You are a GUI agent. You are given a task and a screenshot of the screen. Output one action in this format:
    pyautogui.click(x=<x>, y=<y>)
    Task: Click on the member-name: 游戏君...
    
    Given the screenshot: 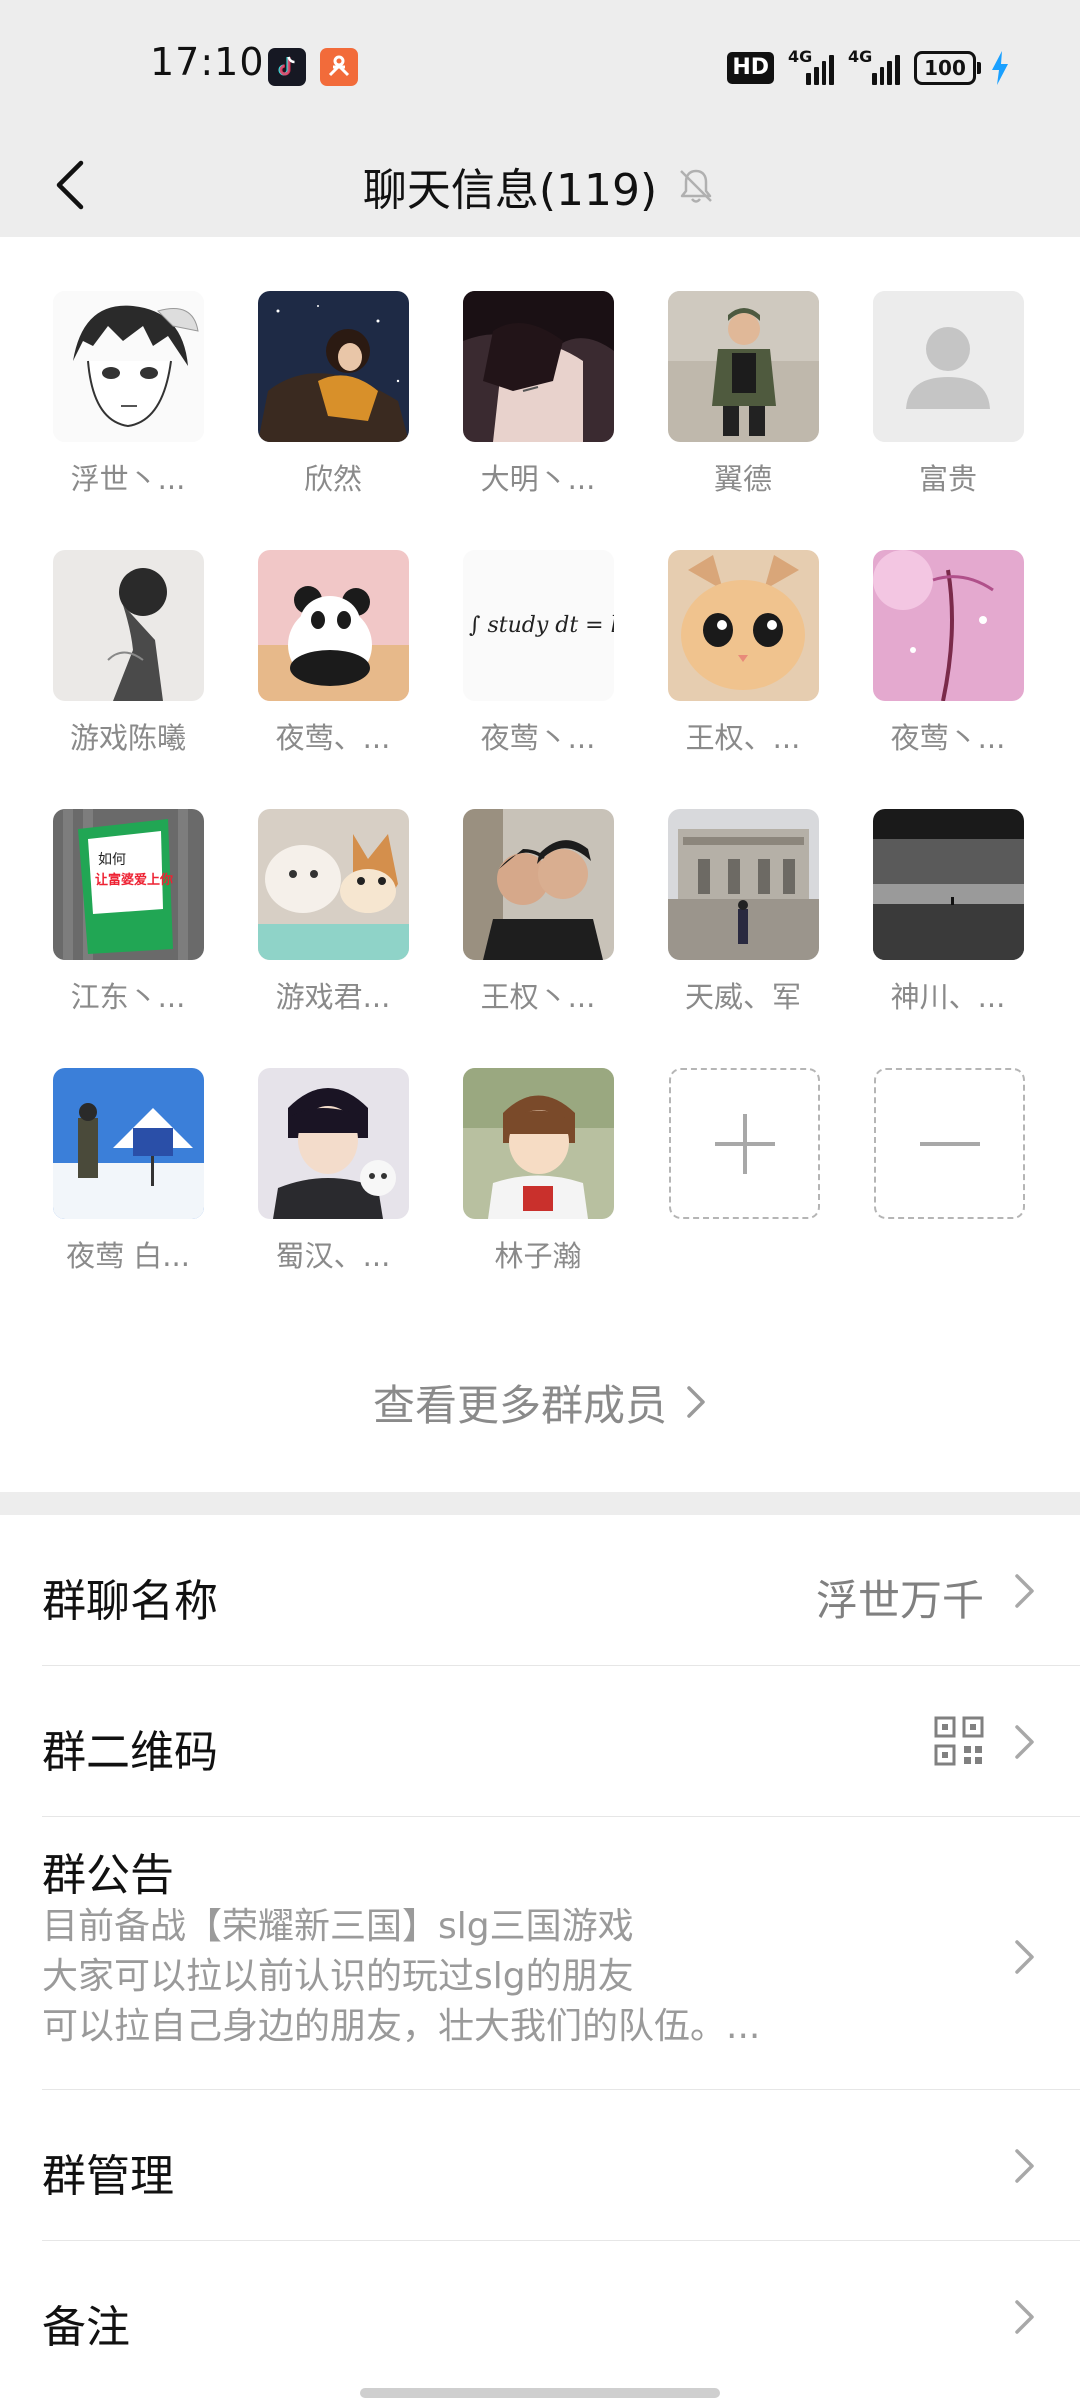 What is the action you would take?
    pyautogui.click(x=333, y=997)
    